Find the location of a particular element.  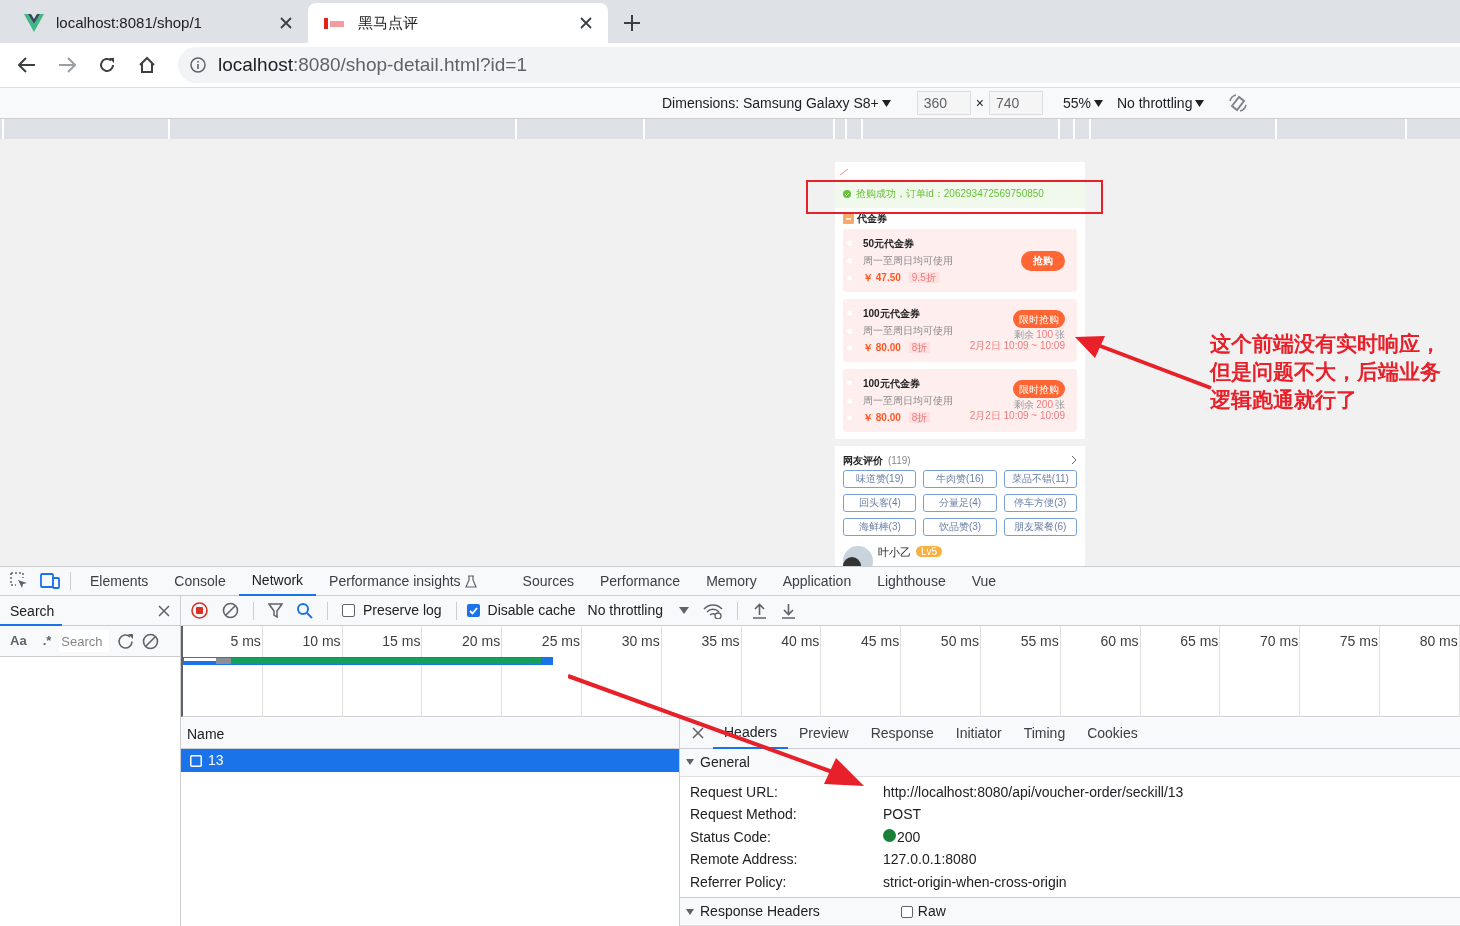

section-title: 代金券 is located at coordinates (872, 219).